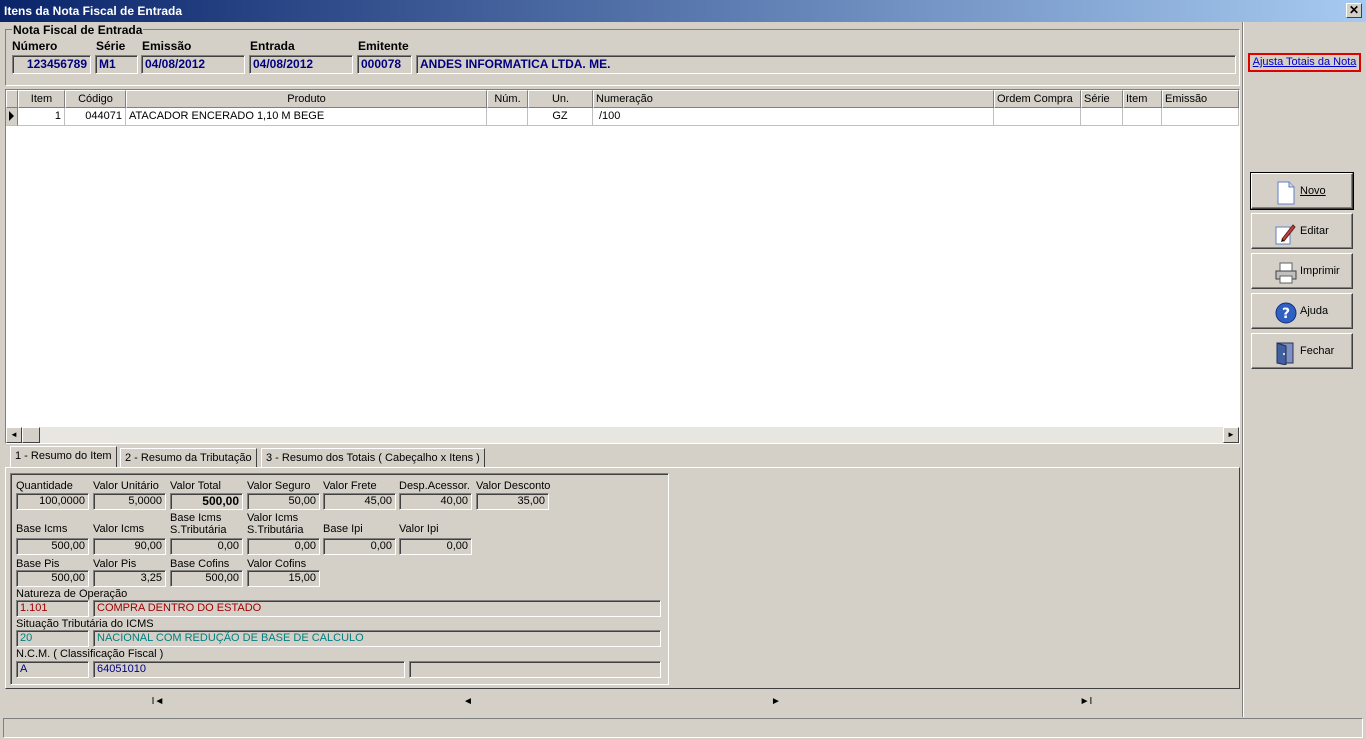 This screenshot has width=1366, height=740. I want to click on col-un: Un., so click(560, 99).